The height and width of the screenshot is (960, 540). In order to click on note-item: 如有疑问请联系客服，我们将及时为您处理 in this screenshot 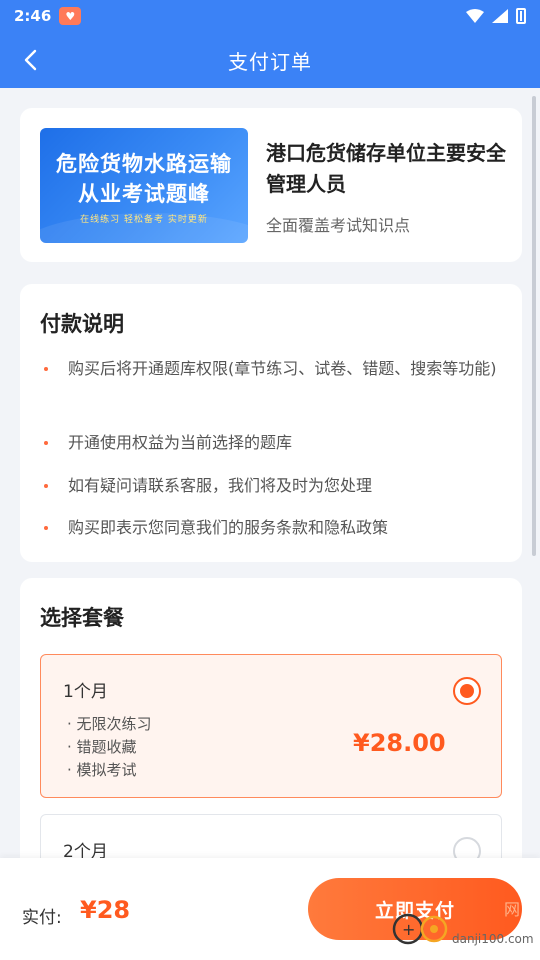, I will do `click(270, 485)`.